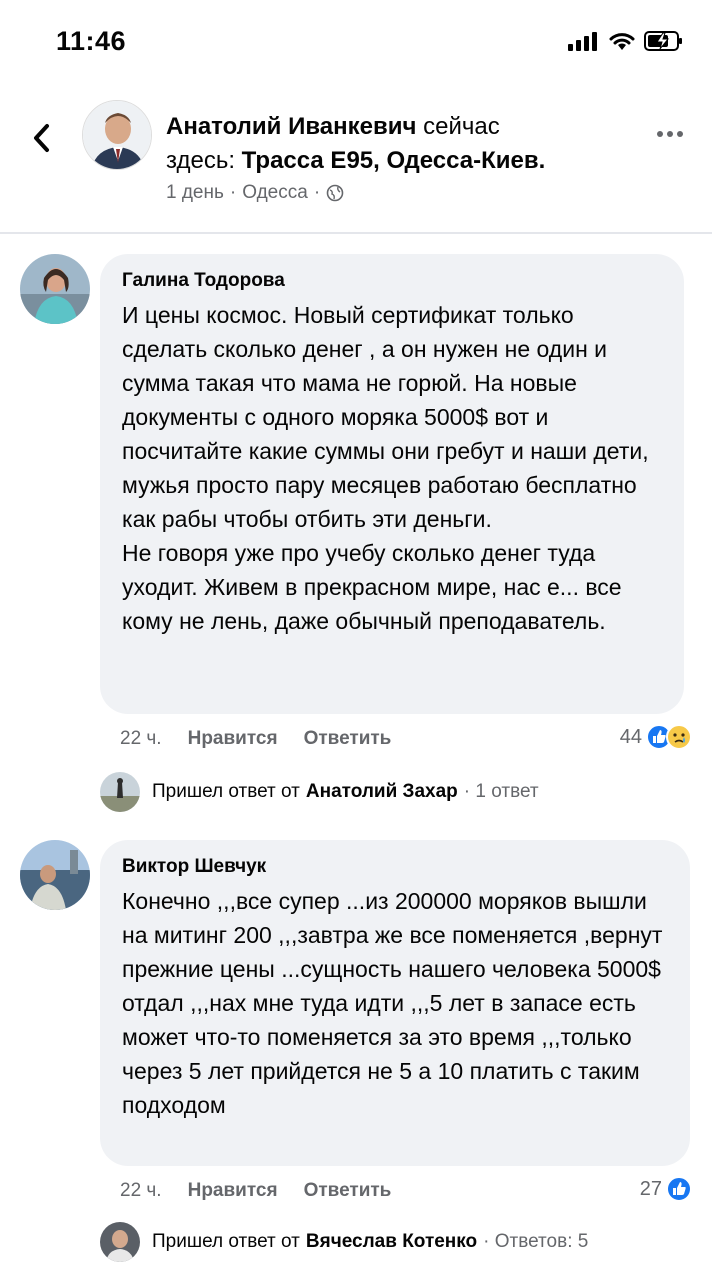  What do you see at coordinates (396, 867) in the screenshot?
I see `comment-author: Виктор Шевчук` at bounding box center [396, 867].